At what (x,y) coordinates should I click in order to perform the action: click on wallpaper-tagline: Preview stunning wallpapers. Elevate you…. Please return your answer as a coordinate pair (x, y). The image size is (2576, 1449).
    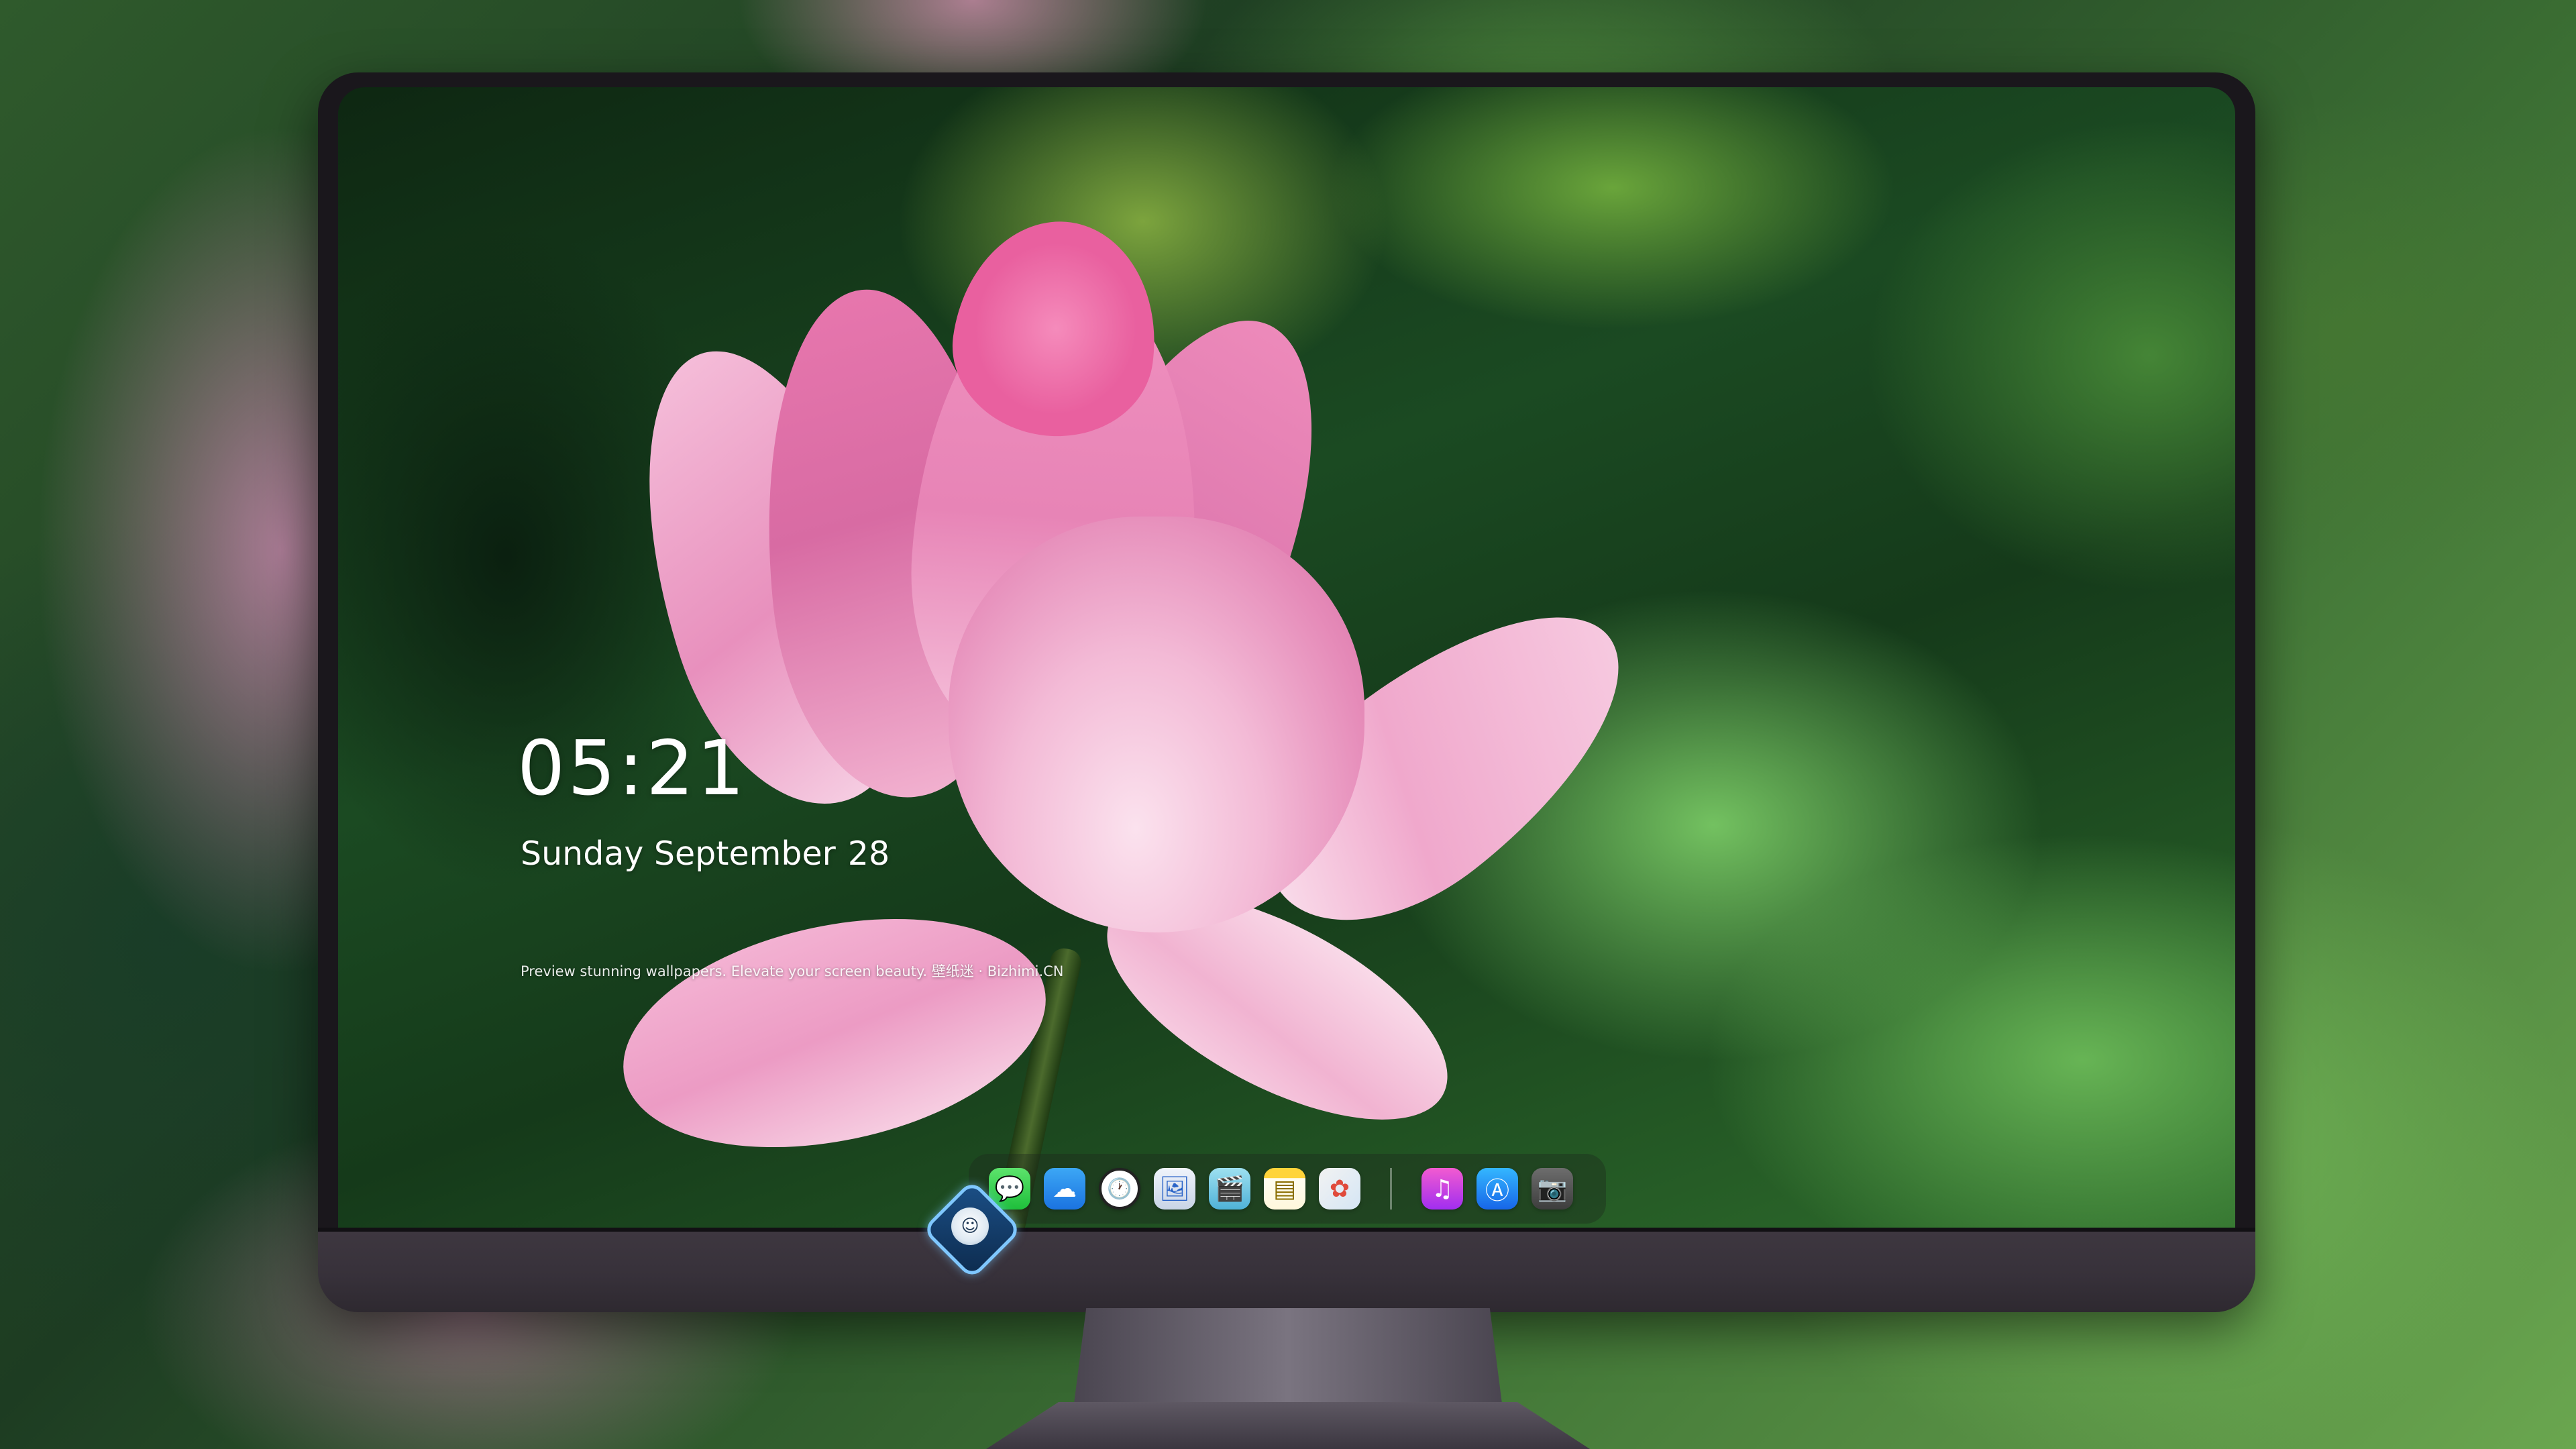
    Looking at the image, I should click on (792, 971).